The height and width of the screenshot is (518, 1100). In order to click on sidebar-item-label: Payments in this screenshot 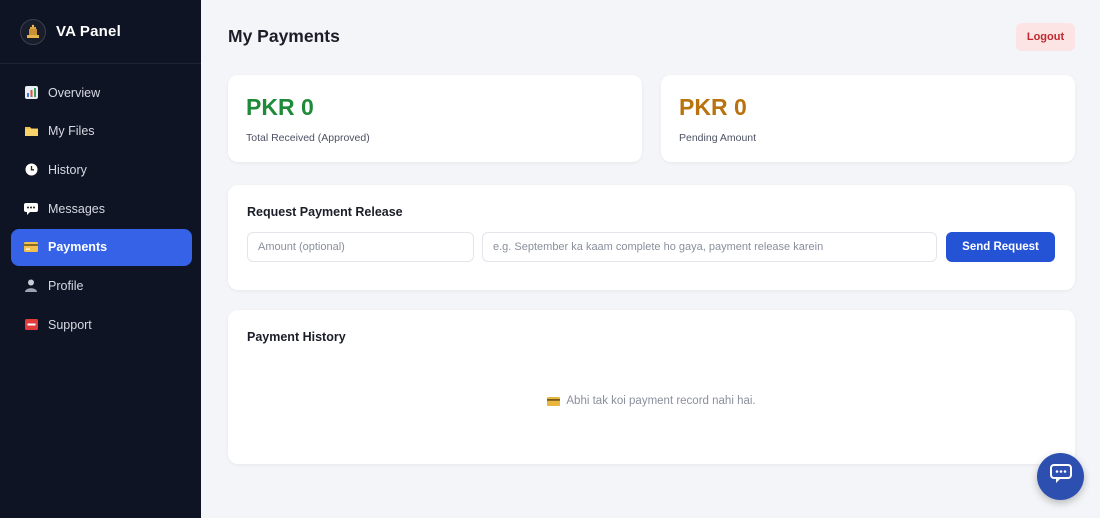, I will do `click(78, 247)`.